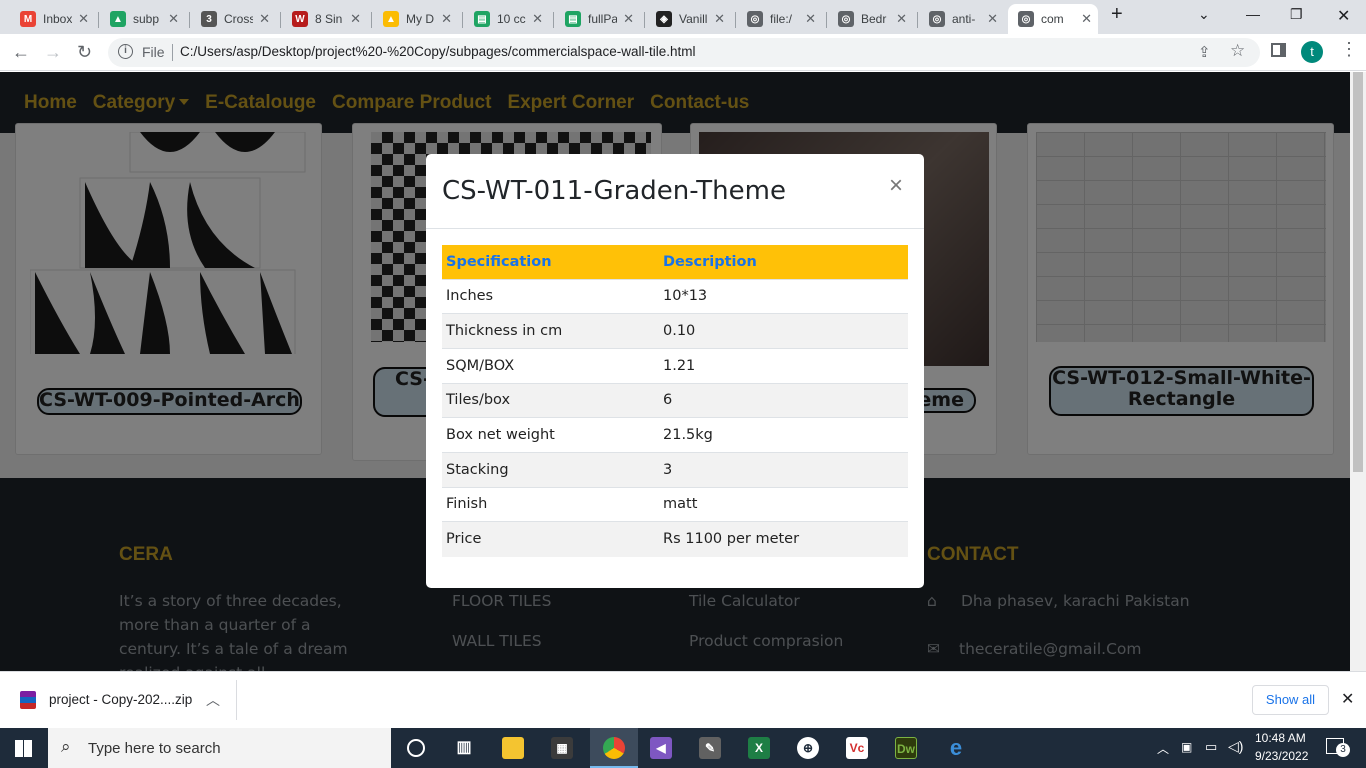 The height and width of the screenshot is (768, 1366). I want to click on vc-icon: Vc, so click(857, 748).